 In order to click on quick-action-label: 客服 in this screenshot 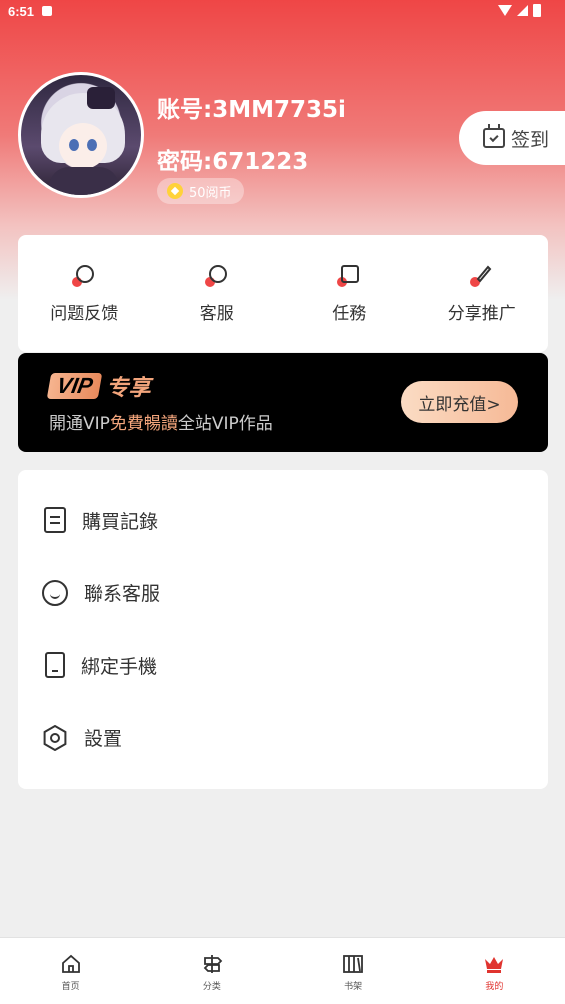, I will do `click(216, 314)`.